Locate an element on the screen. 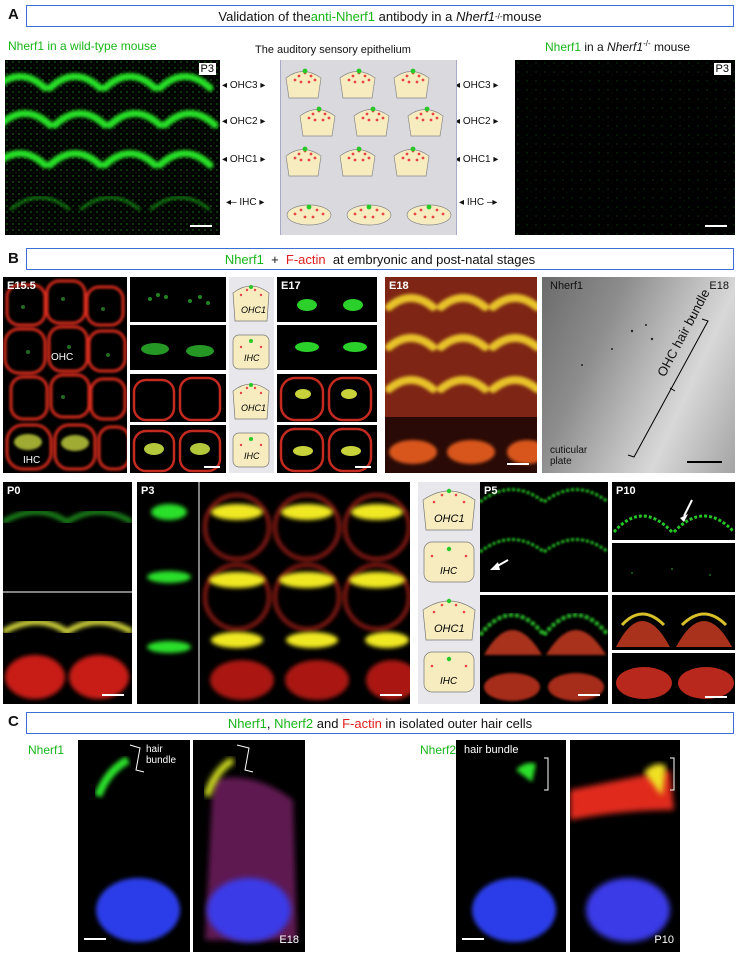 The height and width of the screenshot is (955, 740). schem-ohc1-b: OHC1 is located at coordinates (253, 408).